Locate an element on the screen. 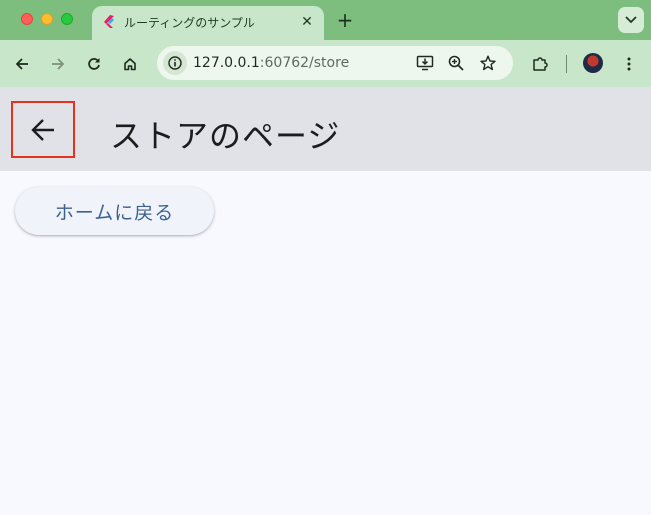  window-minimize-button is located at coordinates (47, 19).